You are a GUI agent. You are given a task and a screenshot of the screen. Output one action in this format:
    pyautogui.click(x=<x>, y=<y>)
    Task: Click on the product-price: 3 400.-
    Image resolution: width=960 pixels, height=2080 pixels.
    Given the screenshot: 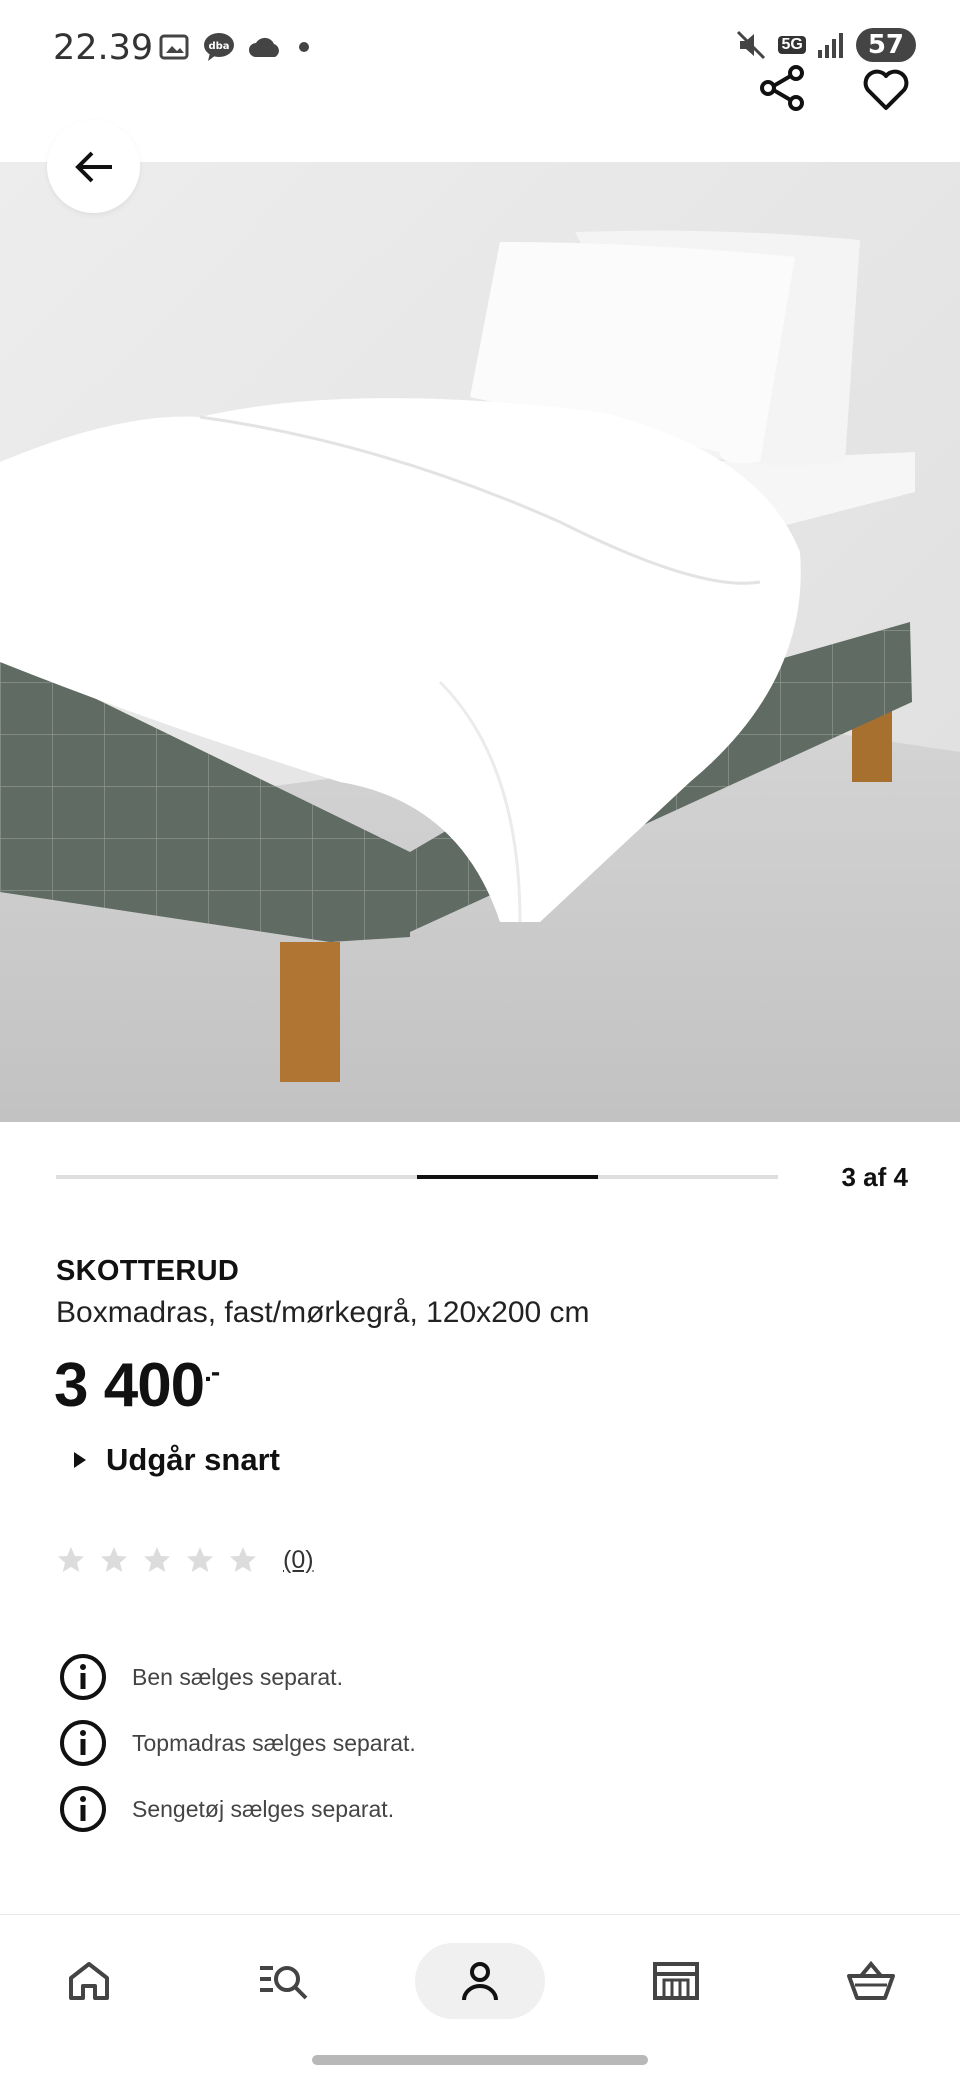 What is the action you would take?
    pyautogui.click(x=137, y=1385)
    